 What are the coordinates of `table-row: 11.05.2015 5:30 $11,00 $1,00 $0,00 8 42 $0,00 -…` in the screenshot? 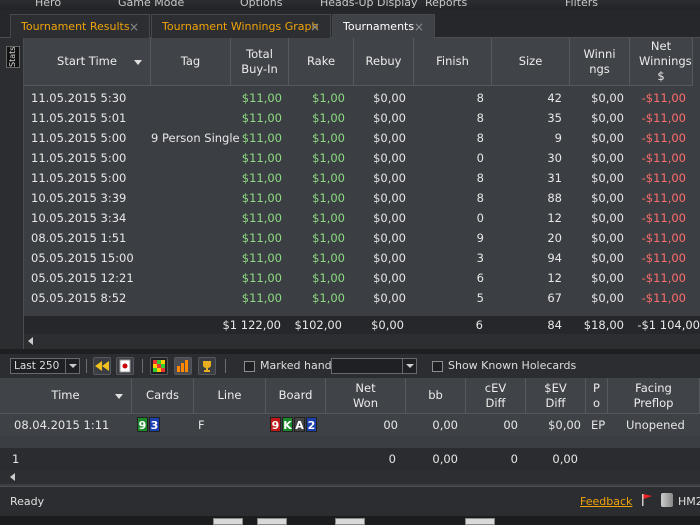 It's located at (362, 98).